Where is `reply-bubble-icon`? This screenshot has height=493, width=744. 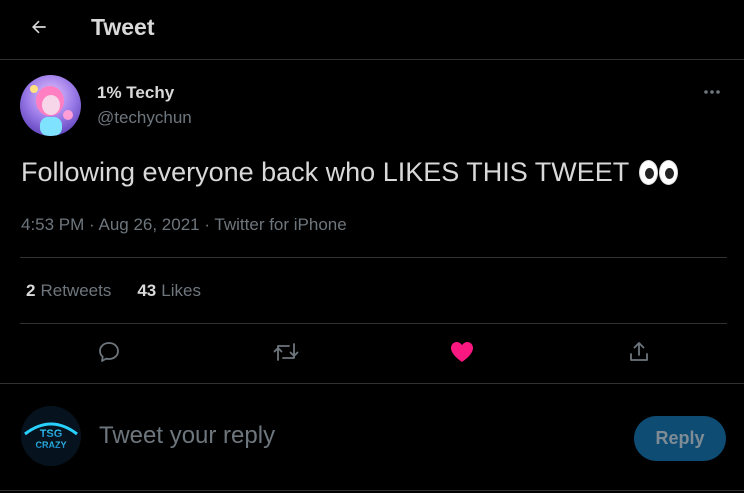
reply-bubble-icon is located at coordinates (109, 354).